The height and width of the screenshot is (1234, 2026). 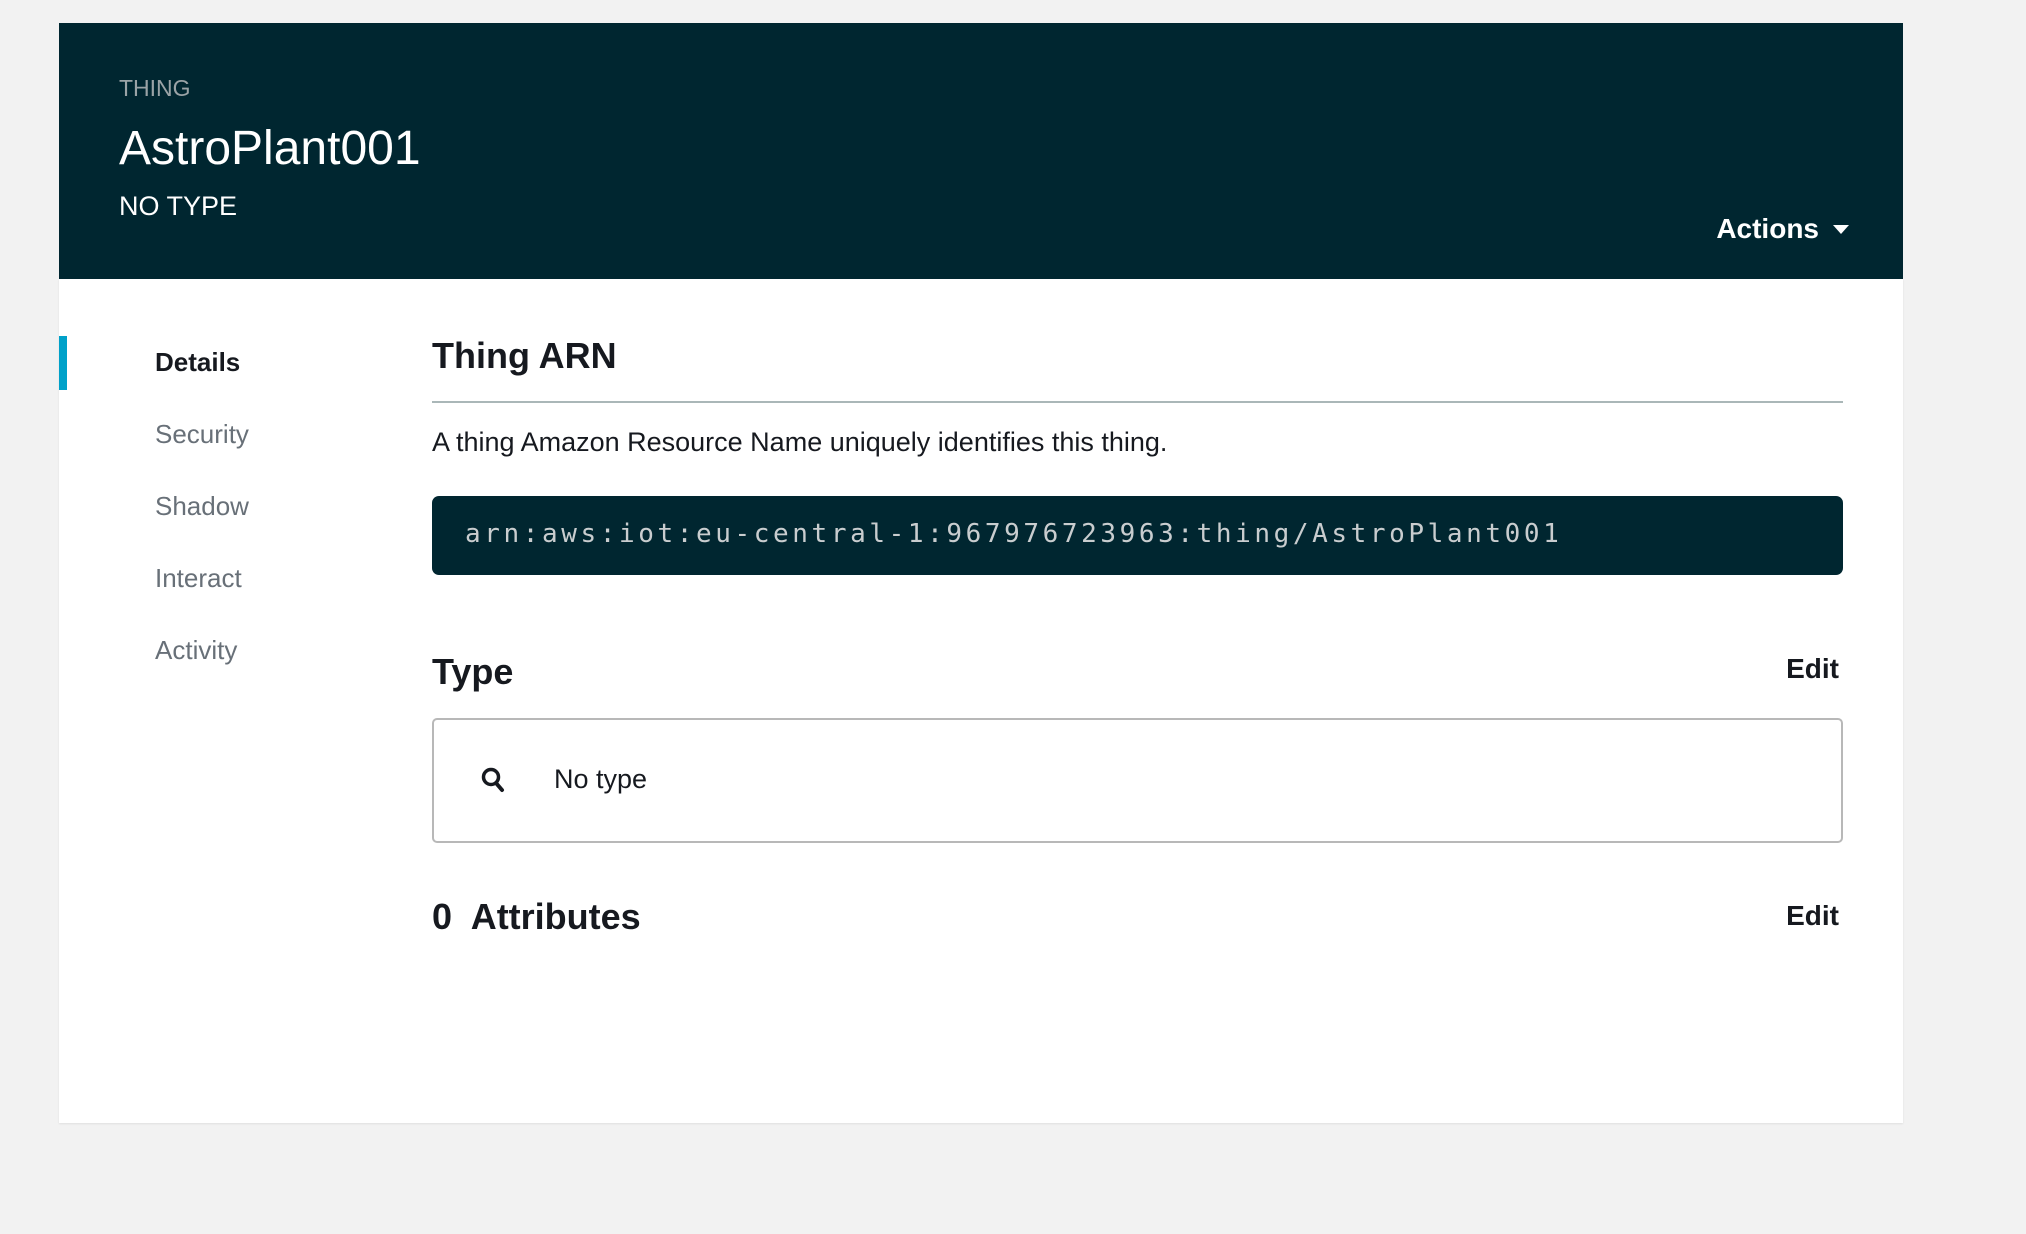 What do you see at coordinates (202, 671) in the screenshot?
I see `nav-item-activity: Activity` at bounding box center [202, 671].